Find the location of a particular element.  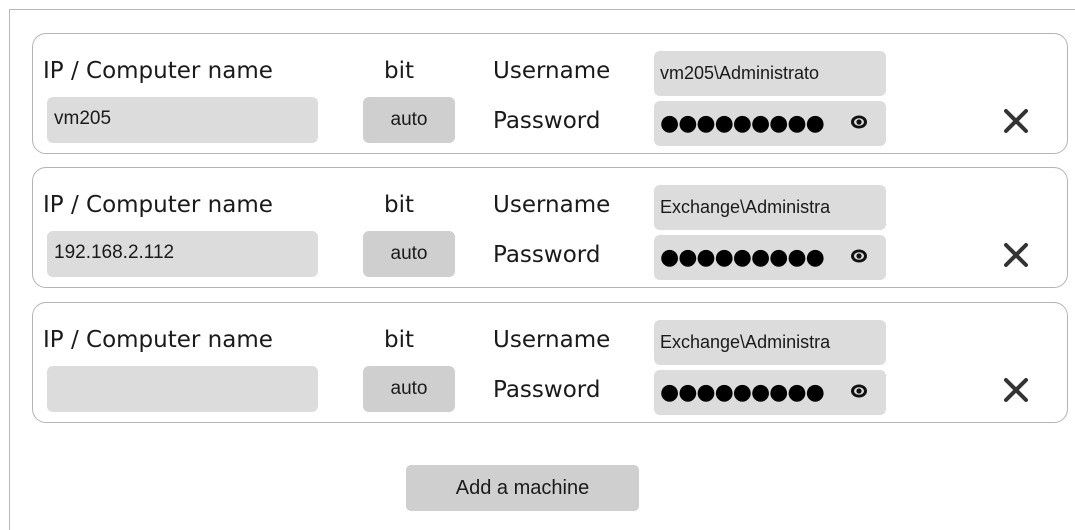

username-input: vm205\Administrato is located at coordinates (770, 73).